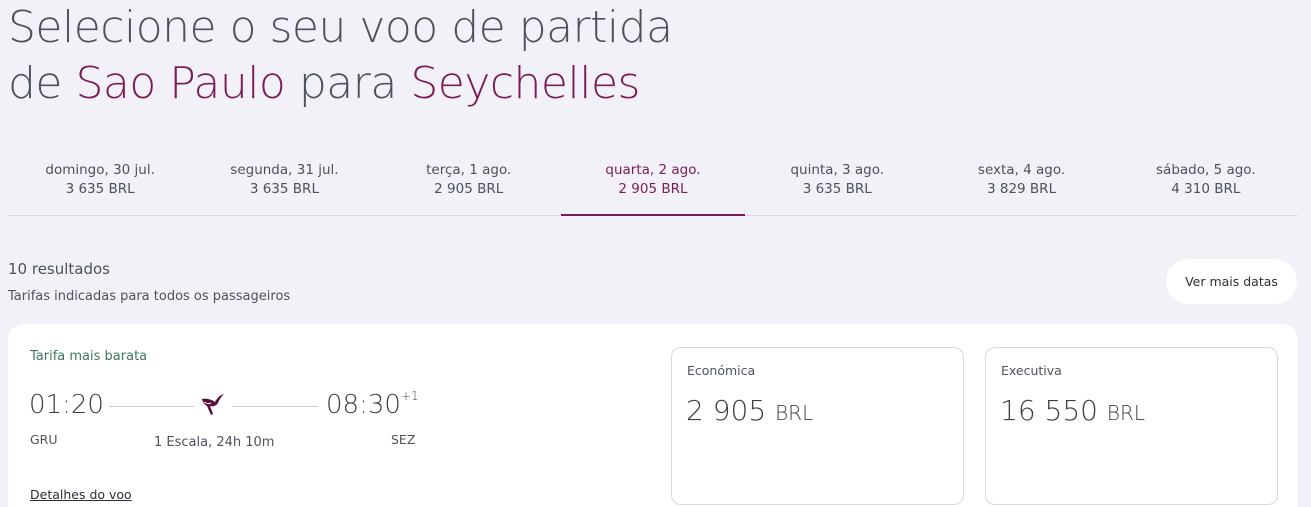 The image size is (1311, 507). Describe the element at coordinates (100, 170) in the screenshot. I see `date-tab-day: domingo, 30 jul.` at that location.